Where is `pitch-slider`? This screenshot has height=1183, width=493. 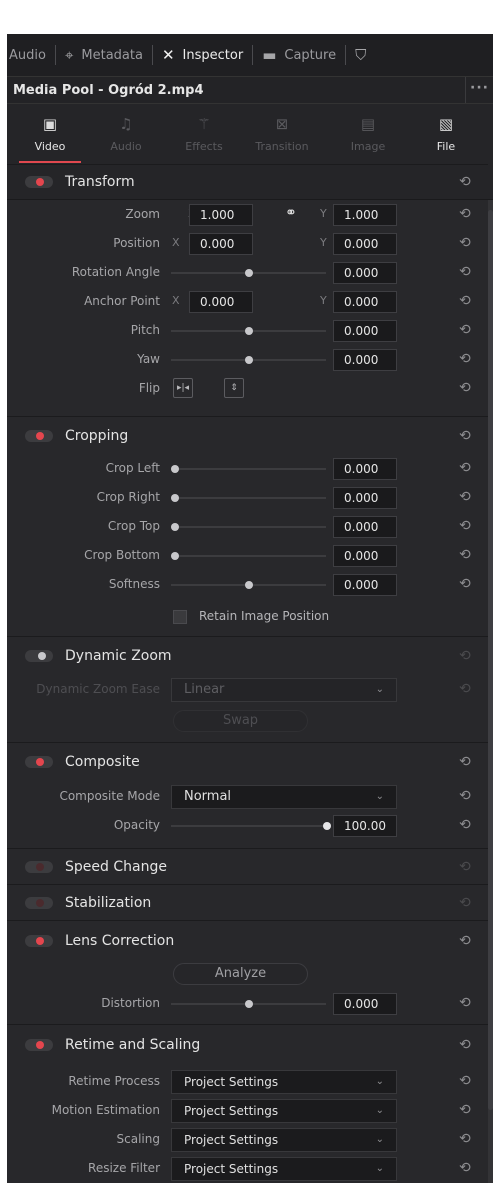 pitch-slider is located at coordinates (248, 331).